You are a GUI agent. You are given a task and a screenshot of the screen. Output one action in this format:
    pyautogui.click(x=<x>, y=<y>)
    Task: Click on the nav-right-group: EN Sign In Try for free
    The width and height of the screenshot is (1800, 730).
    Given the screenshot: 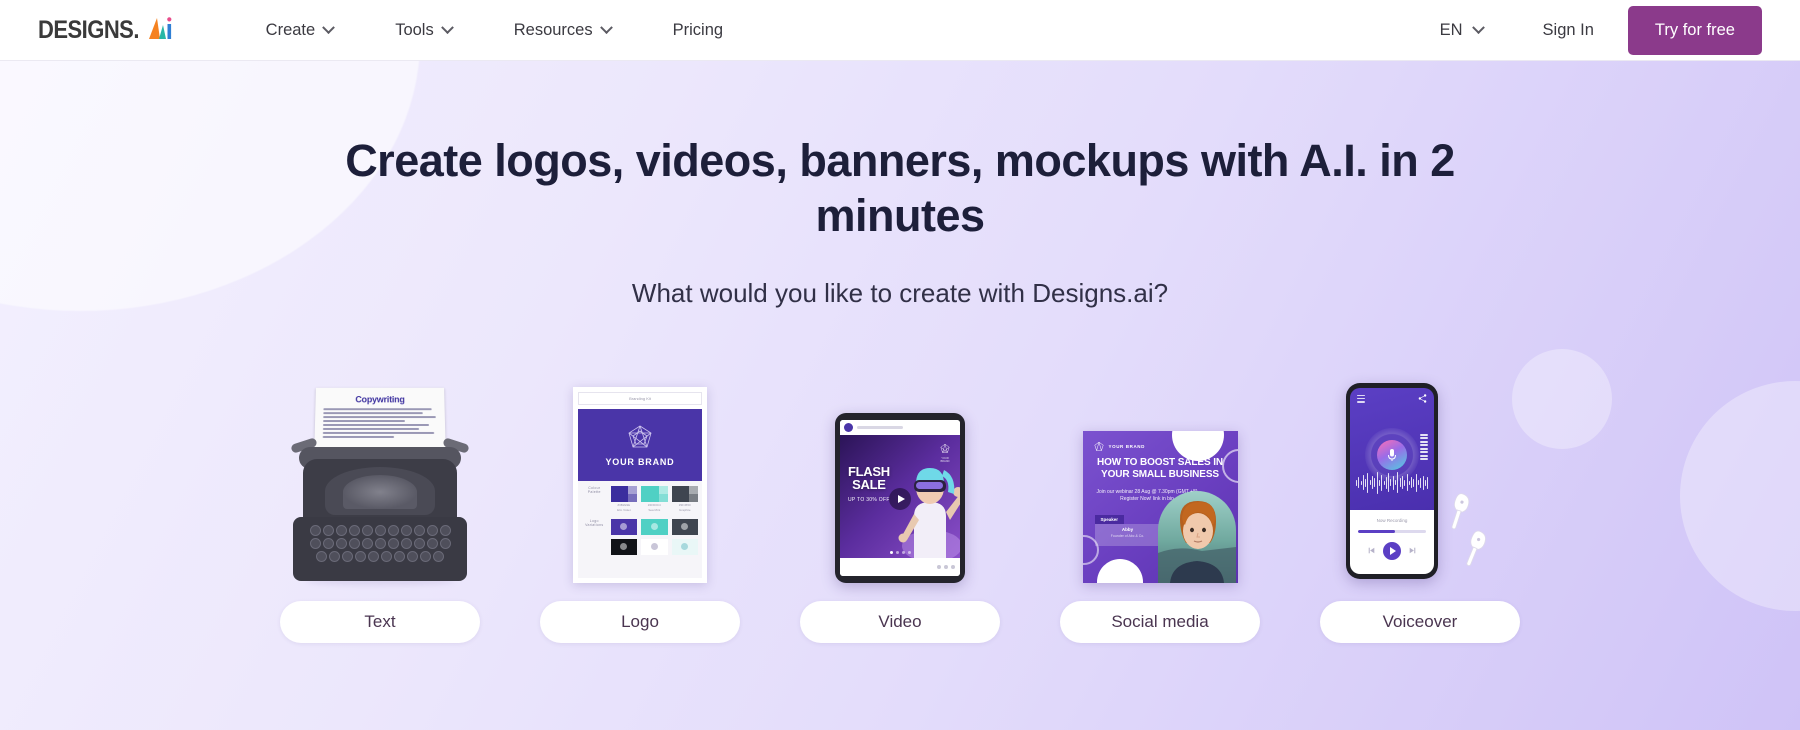 What is the action you would take?
    pyautogui.click(x=1588, y=30)
    